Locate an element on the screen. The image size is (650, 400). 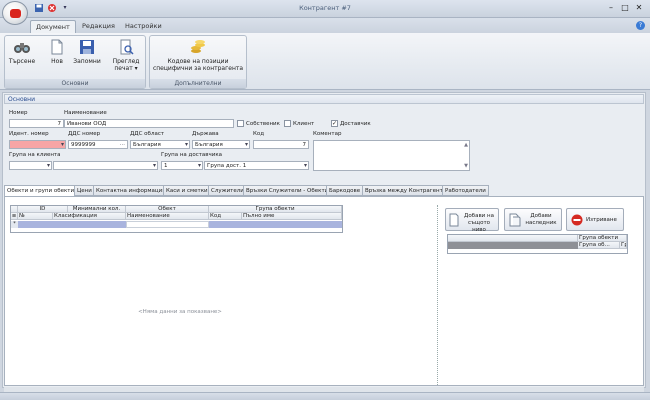
country-select: България is located at coordinates (221, 144).